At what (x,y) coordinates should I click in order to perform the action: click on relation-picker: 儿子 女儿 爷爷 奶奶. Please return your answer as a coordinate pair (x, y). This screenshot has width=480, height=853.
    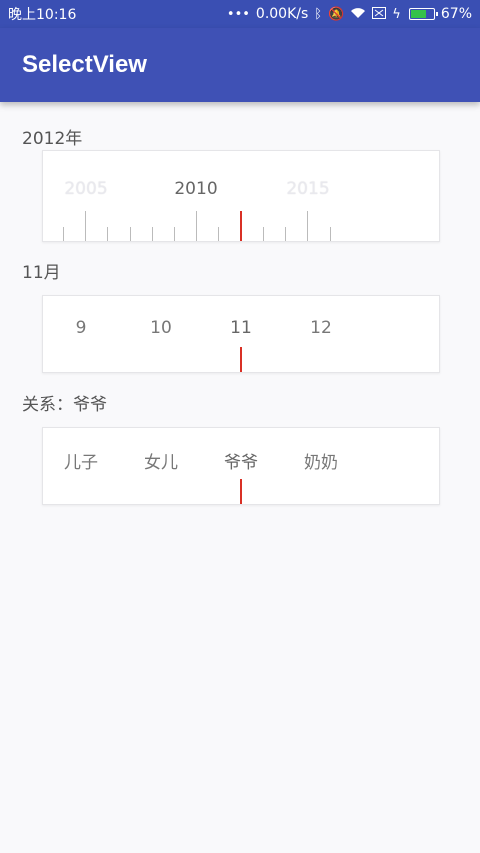
    Looking at the image, I should click on (241, 466).